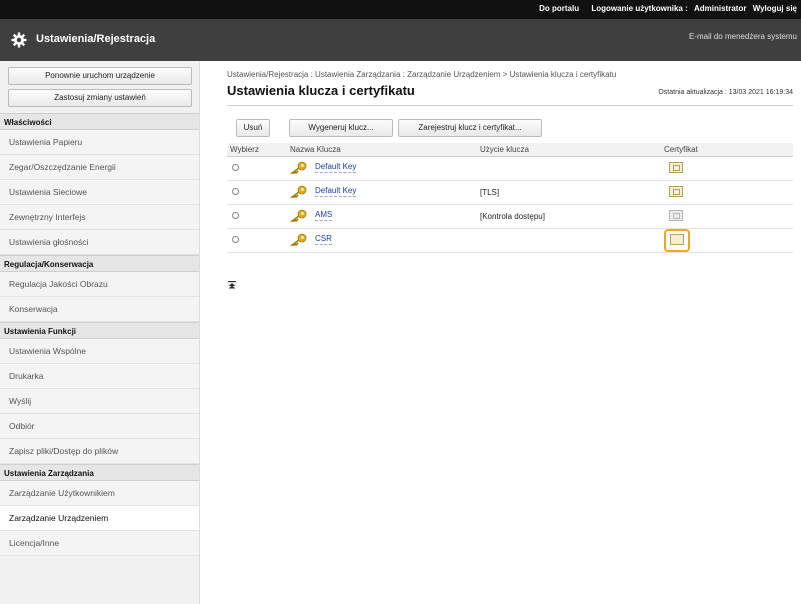  Describe the element at coordinates (324, 215) in the screenshot. I see `key-name-link: AMS` at that location.